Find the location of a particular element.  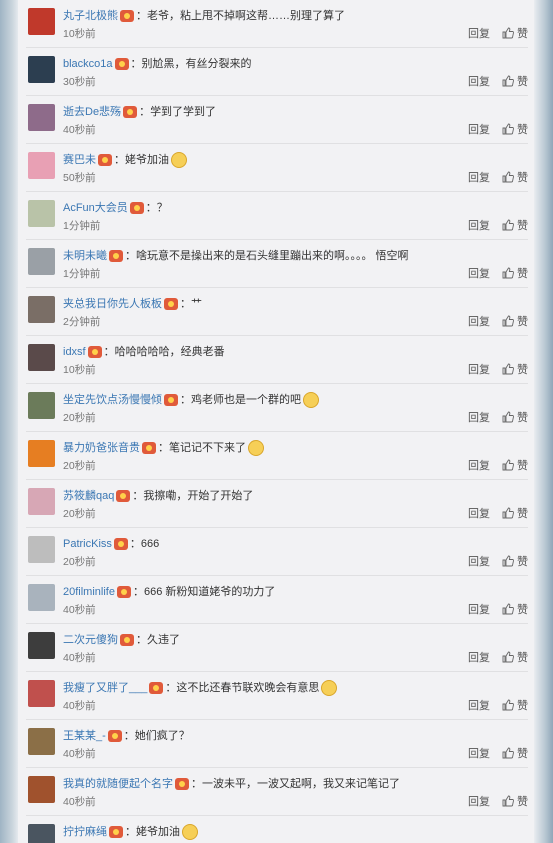

username-link: idxsf is located at coordinates (74, 352).